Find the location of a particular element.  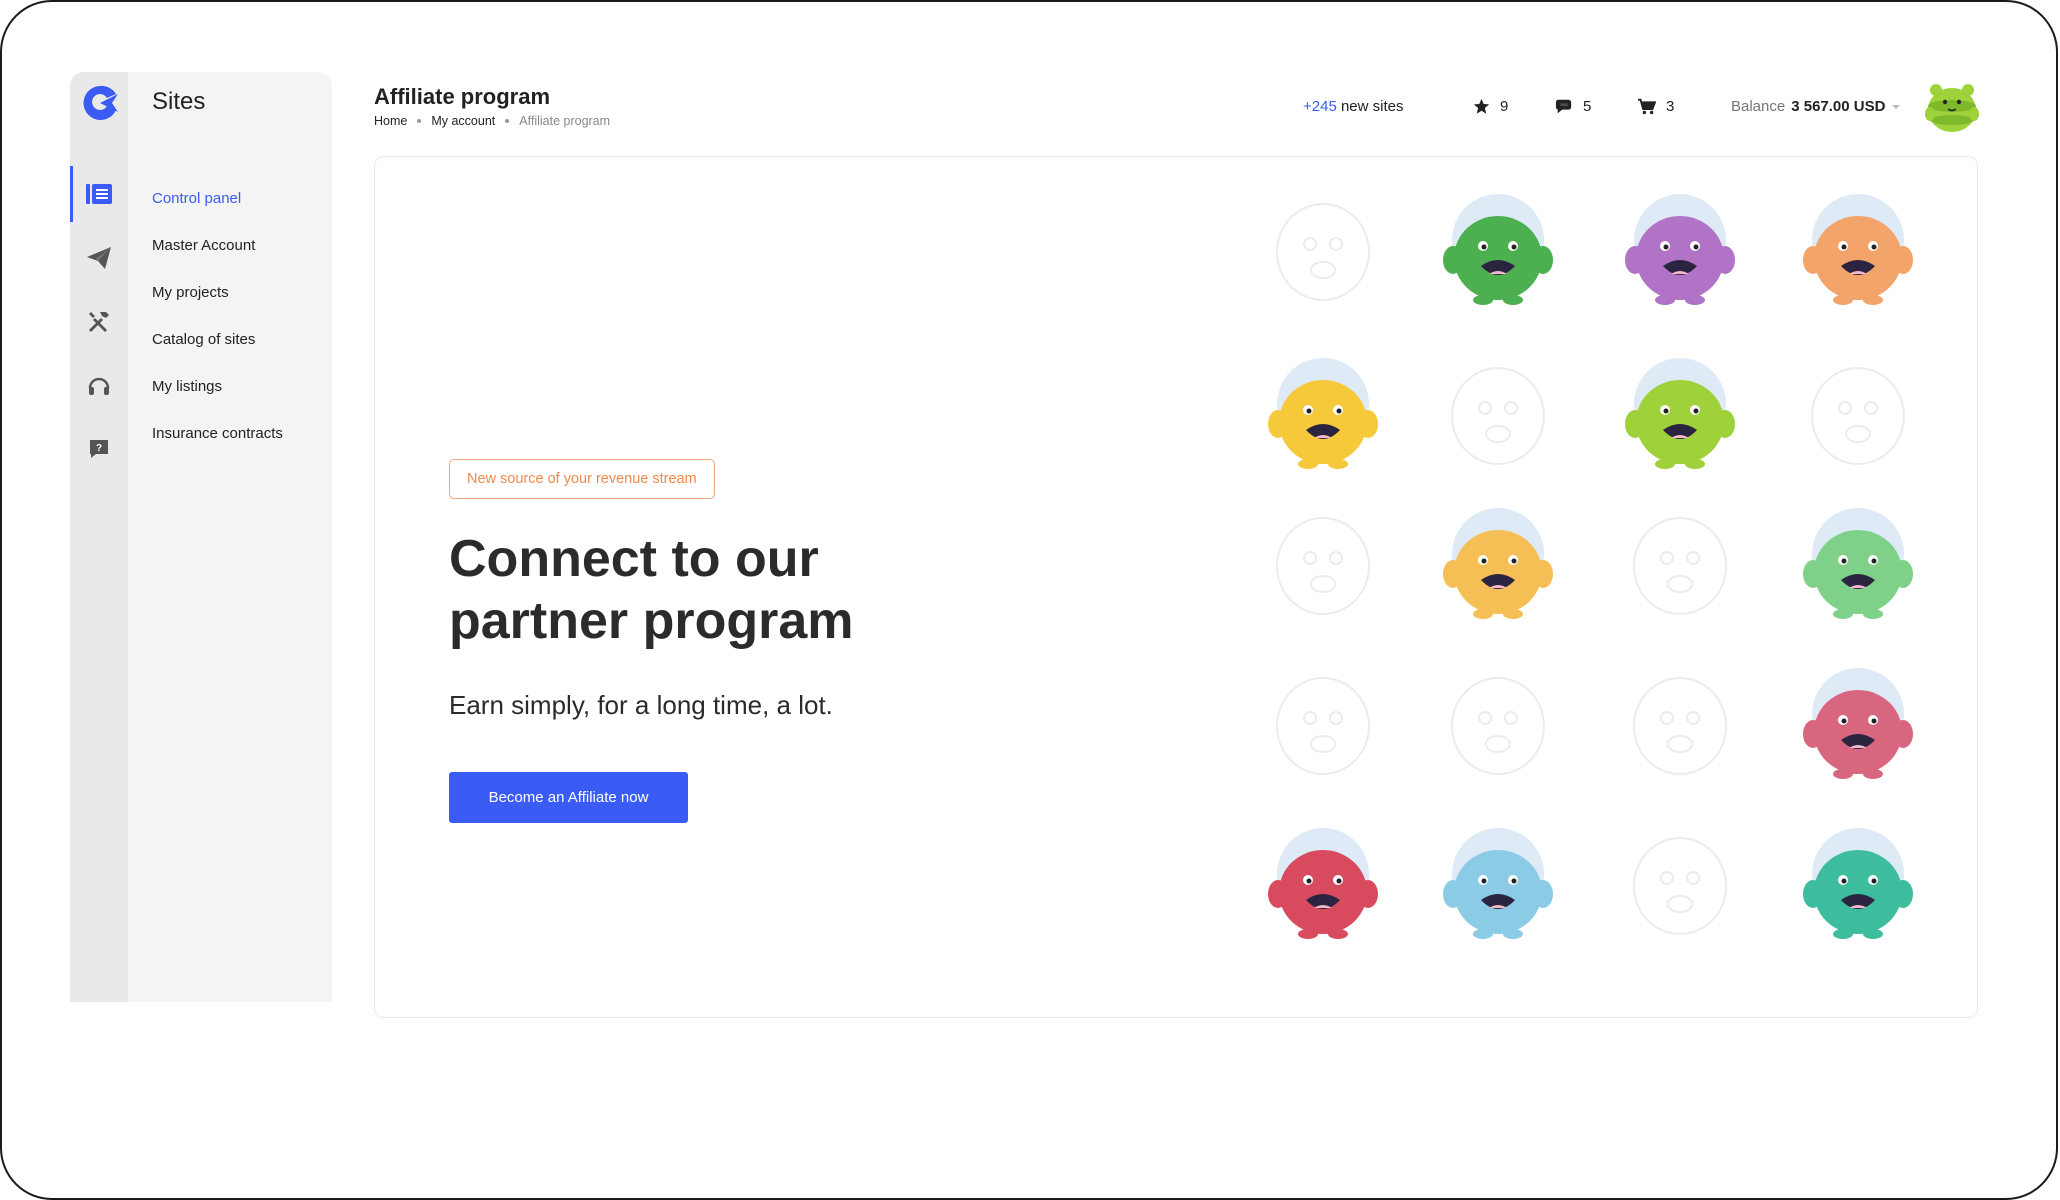

star-icon is located at coordinates (1481, 106).